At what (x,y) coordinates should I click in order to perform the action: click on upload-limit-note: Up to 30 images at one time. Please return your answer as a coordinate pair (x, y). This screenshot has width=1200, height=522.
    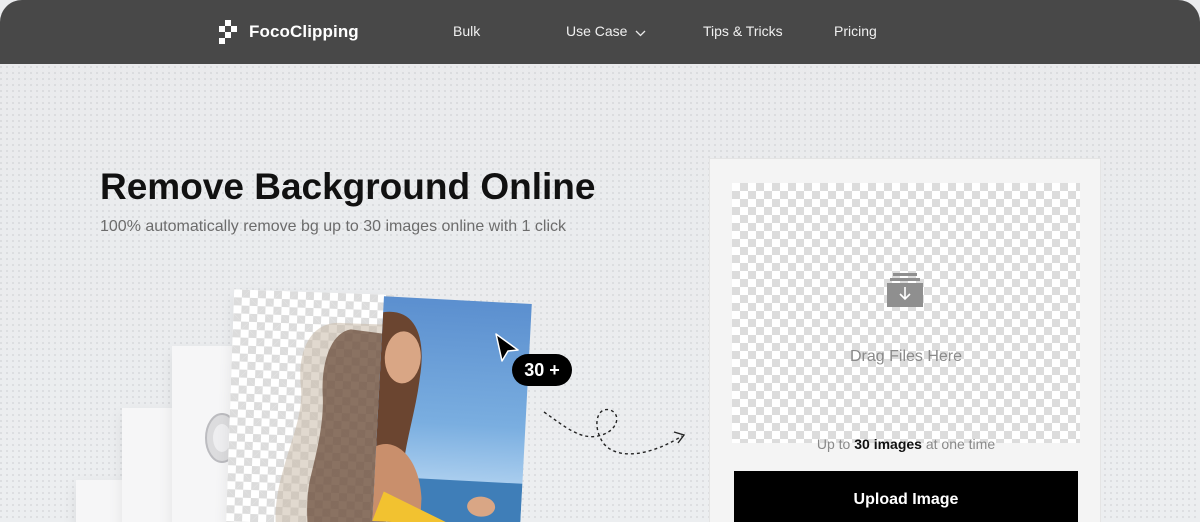
    Looking at the image, I should click on (906, 444).